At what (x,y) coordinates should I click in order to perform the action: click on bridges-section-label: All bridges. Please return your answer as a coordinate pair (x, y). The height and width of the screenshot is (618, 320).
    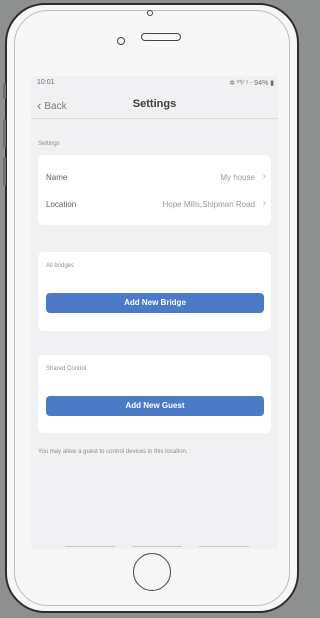
    Looking at the image, I should click on (60, 266).